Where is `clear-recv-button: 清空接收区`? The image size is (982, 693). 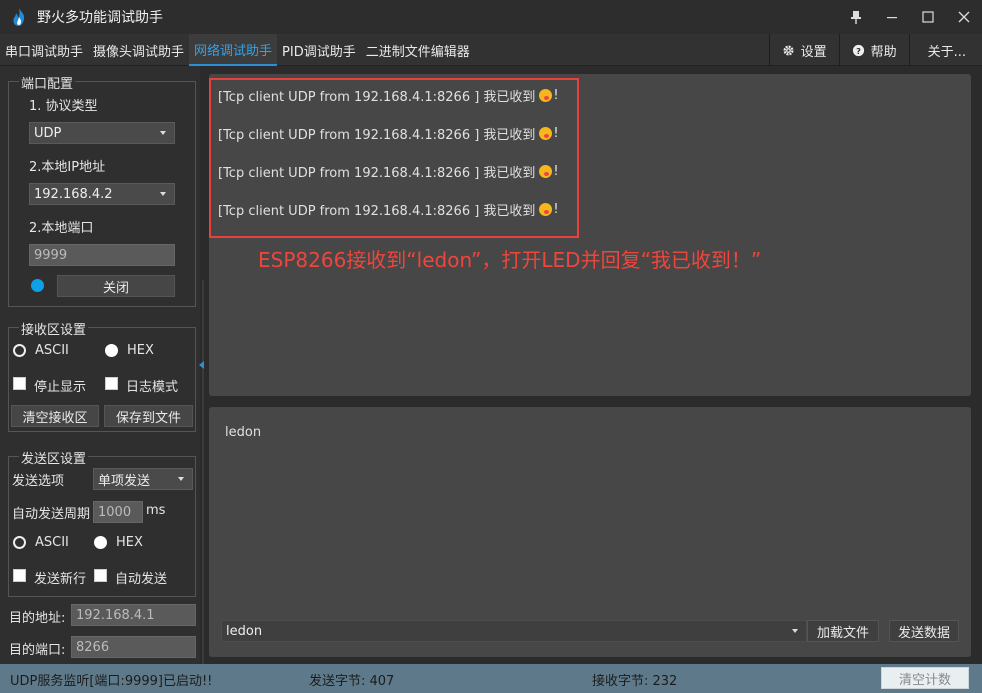 clear-recv-button: 清空接收区 is located at coordinates (55, 416).